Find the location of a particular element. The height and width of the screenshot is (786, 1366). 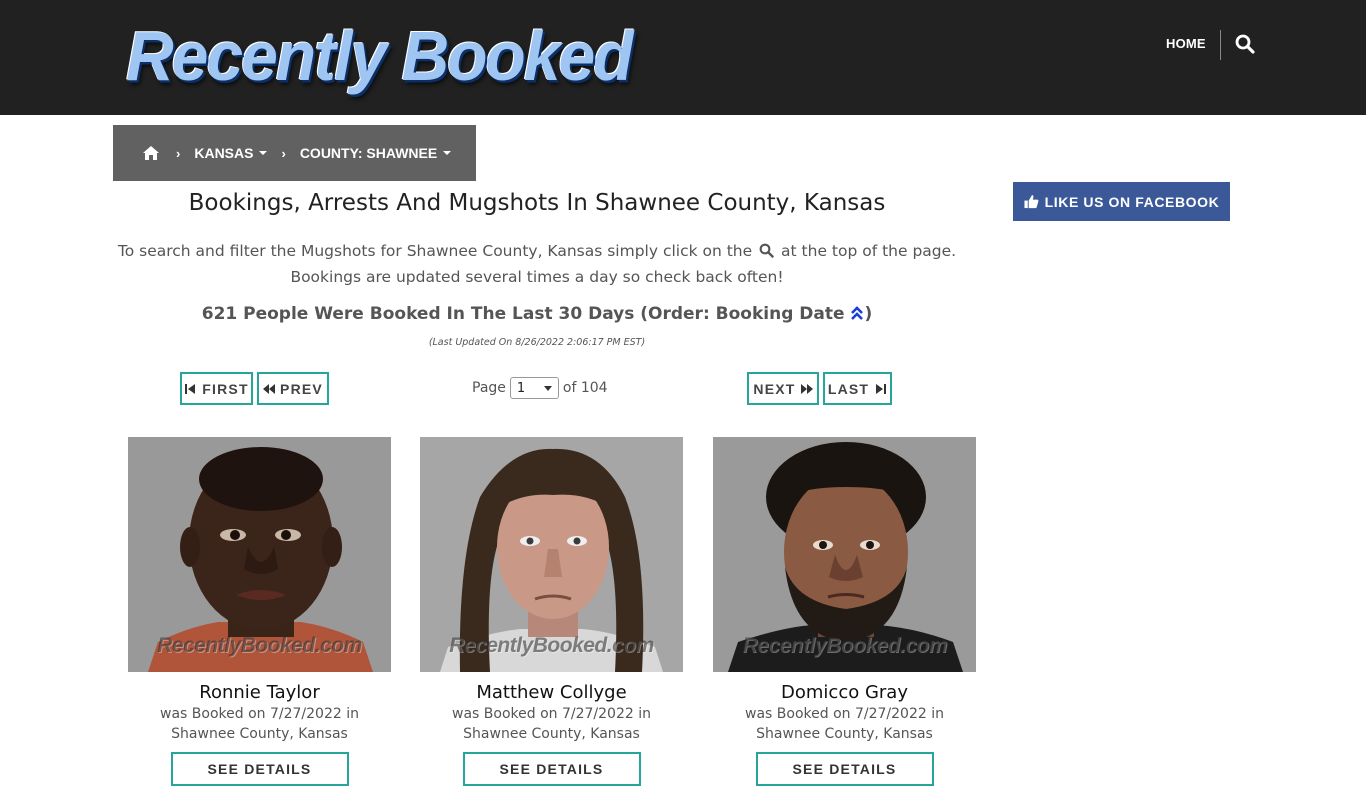

facebook-like-button: LIKE US ON FACEBOOK is located at coordinates (1121, 201).